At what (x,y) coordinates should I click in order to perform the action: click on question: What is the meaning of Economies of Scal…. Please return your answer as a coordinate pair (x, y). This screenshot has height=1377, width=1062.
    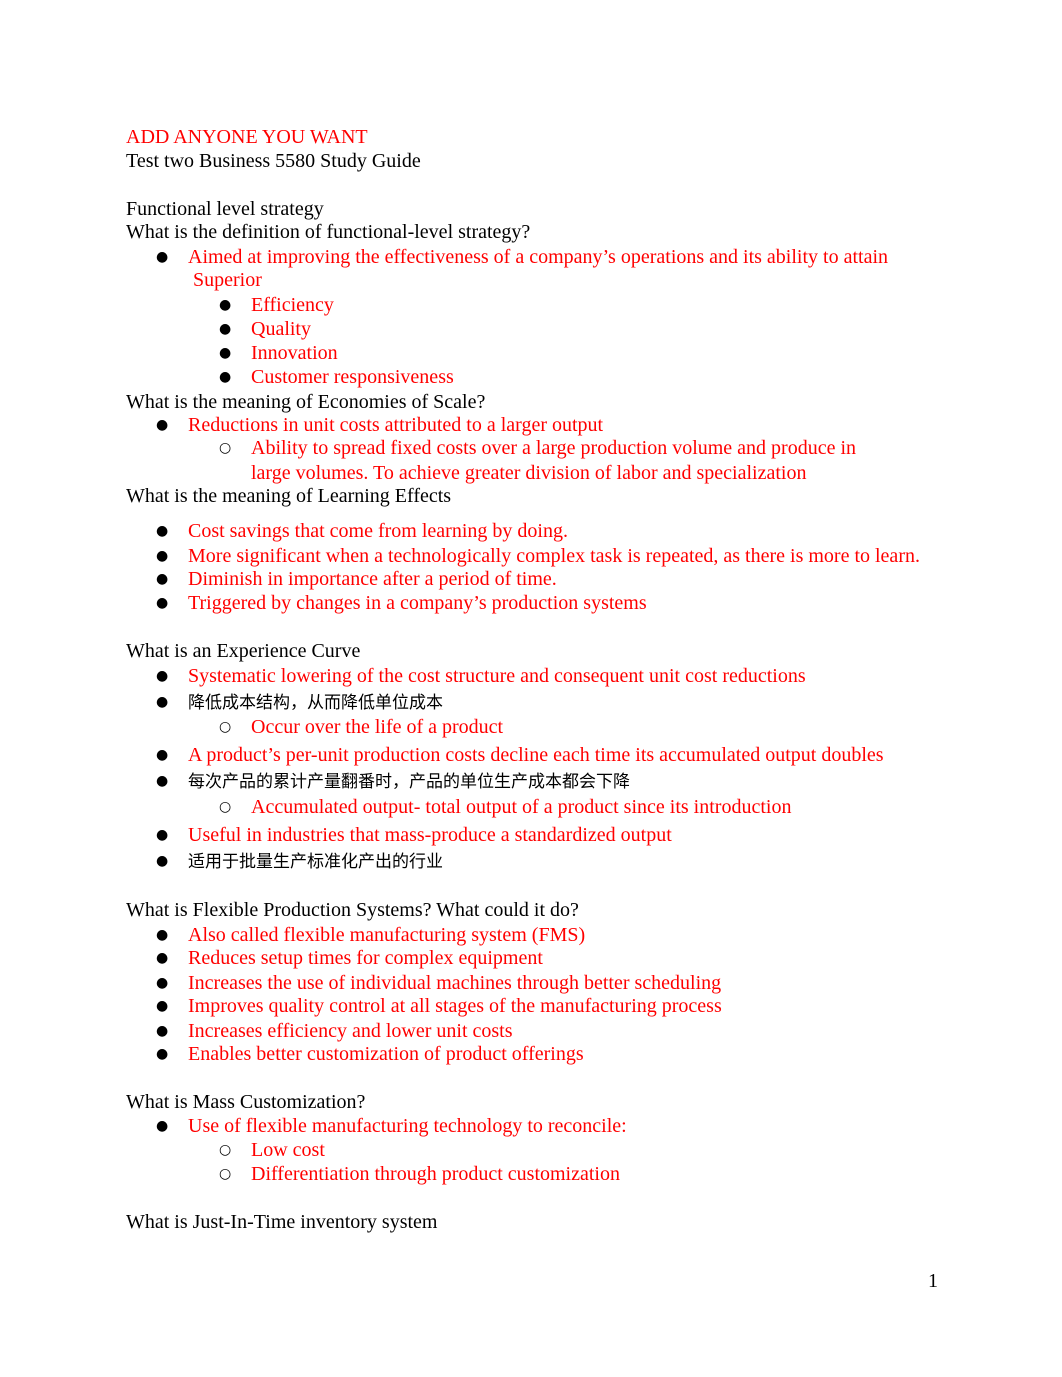
    Looking at the image, I should click on (306, 402).